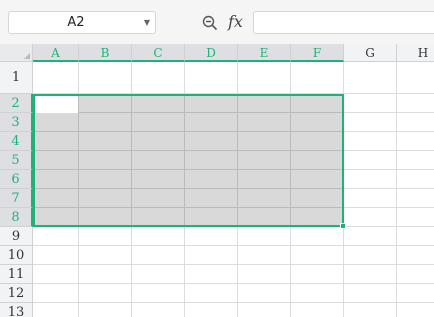 This screenshot has height=317, width=434. I want to click on column-header-e: E, so click(264, 53).